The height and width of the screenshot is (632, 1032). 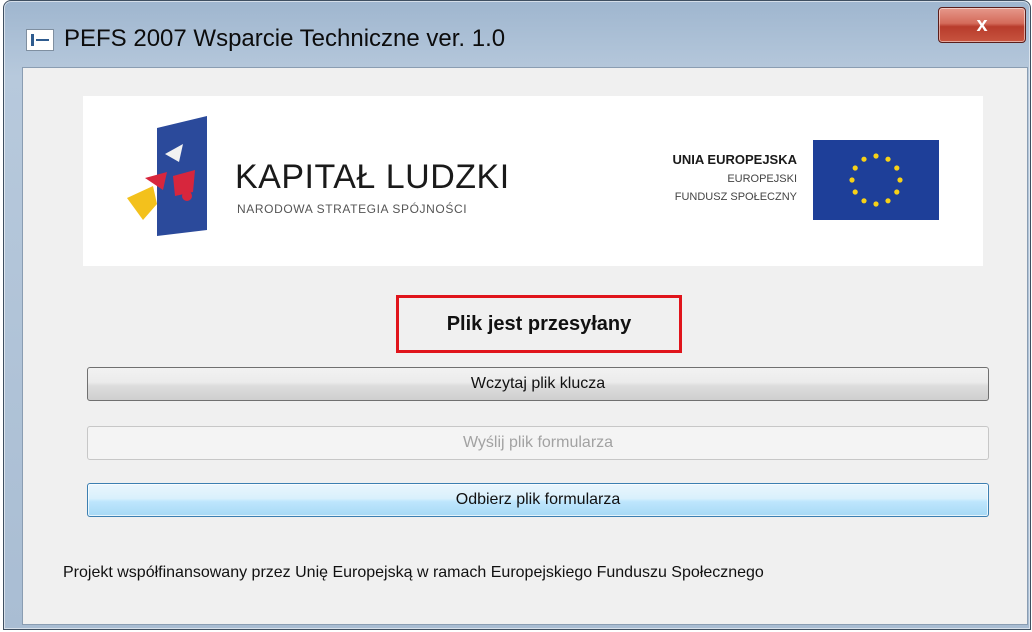 I want to click on close-button: x, so click(x=982, y=25).